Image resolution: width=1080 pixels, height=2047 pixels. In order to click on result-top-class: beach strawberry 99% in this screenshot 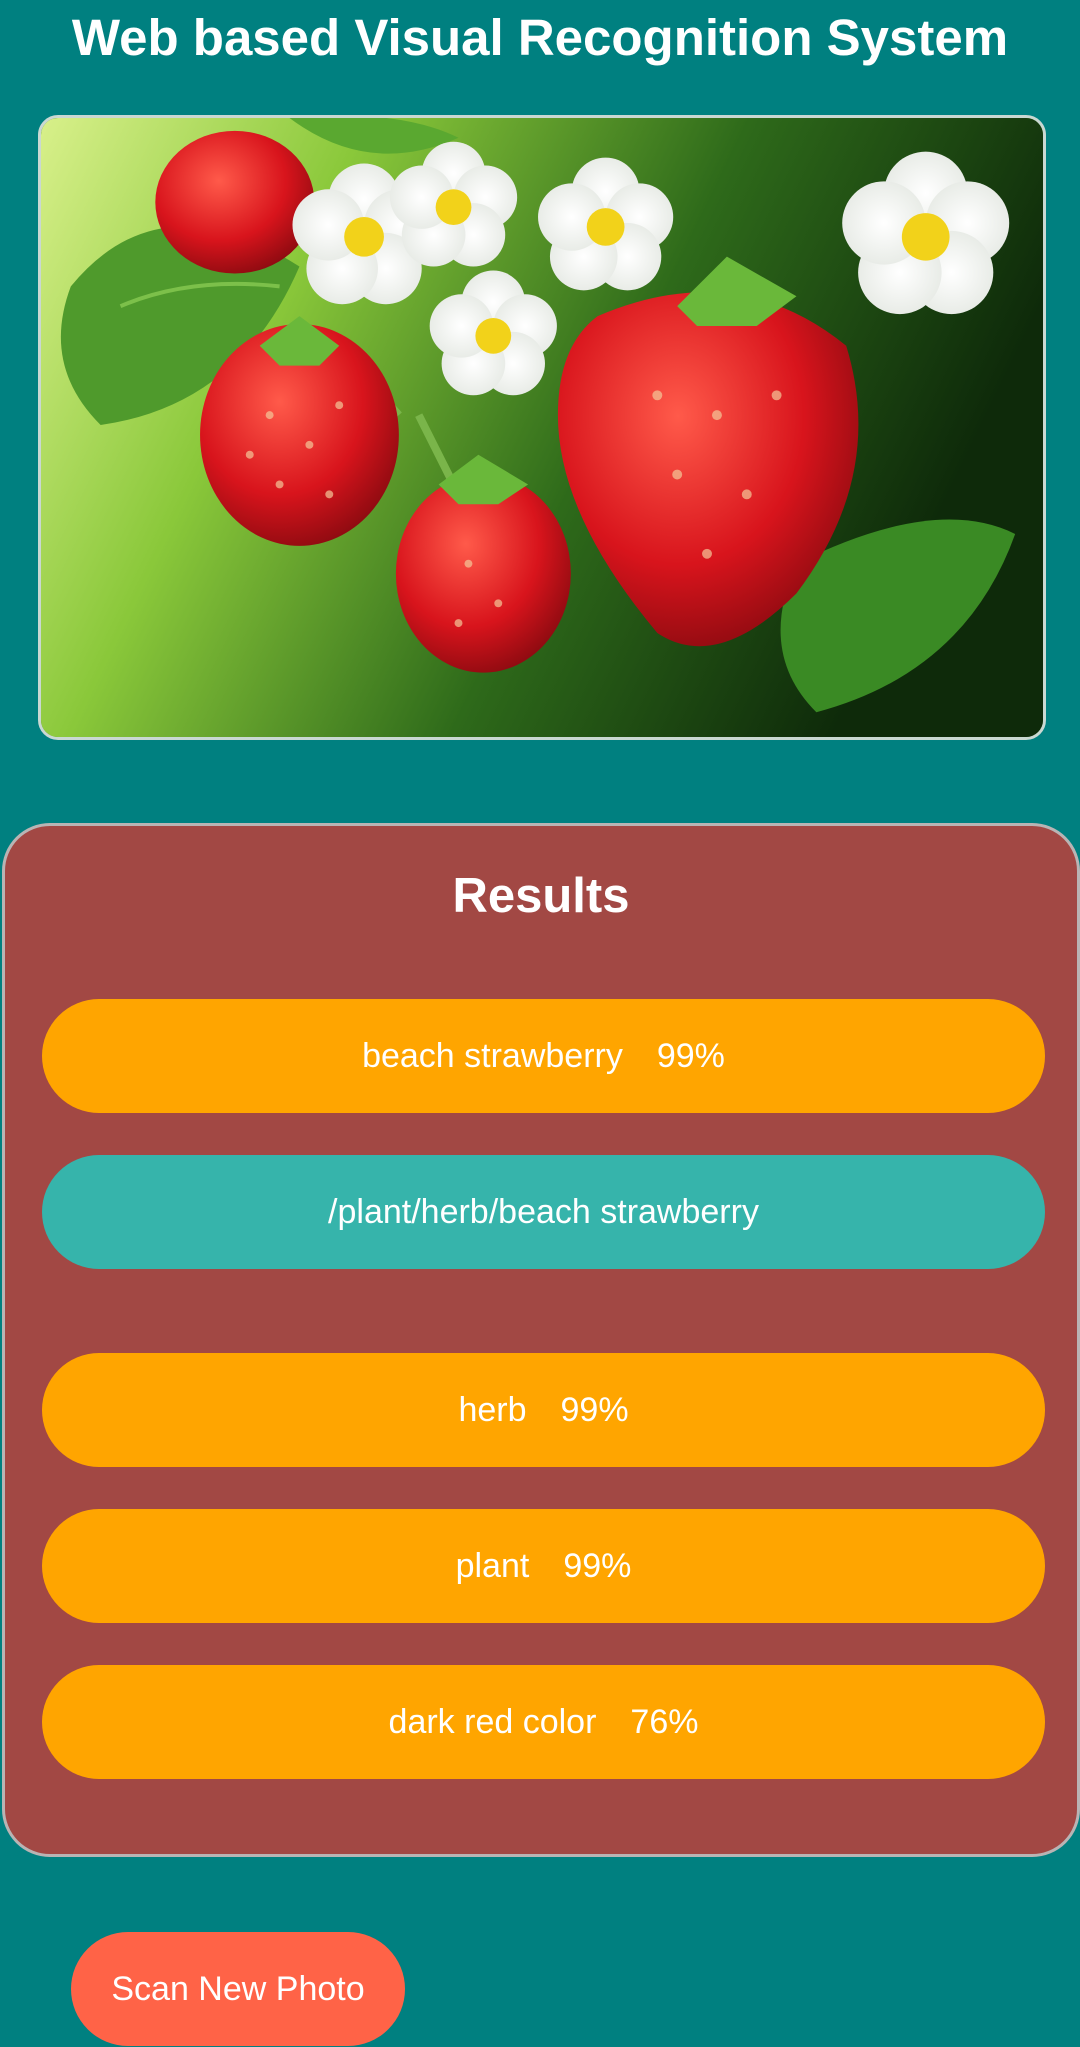, I will do `click(543, 1056)`.